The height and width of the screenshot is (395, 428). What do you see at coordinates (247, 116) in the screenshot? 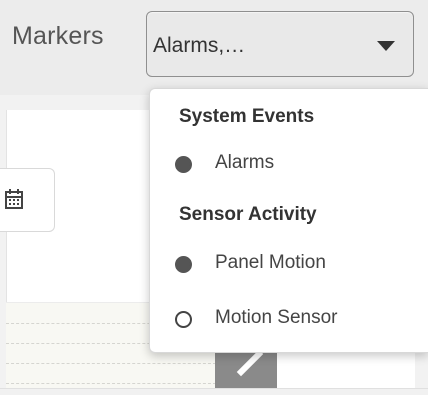
I see `group-header-system-events: System Events` at bounding box center [247, 116].